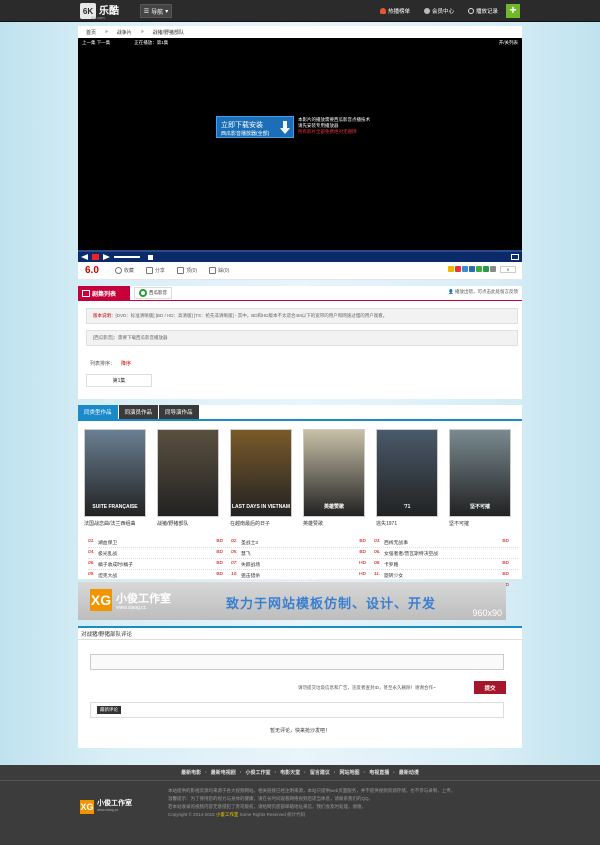  I want to click on item-title: 狙击猎杀, so click(250, 575).